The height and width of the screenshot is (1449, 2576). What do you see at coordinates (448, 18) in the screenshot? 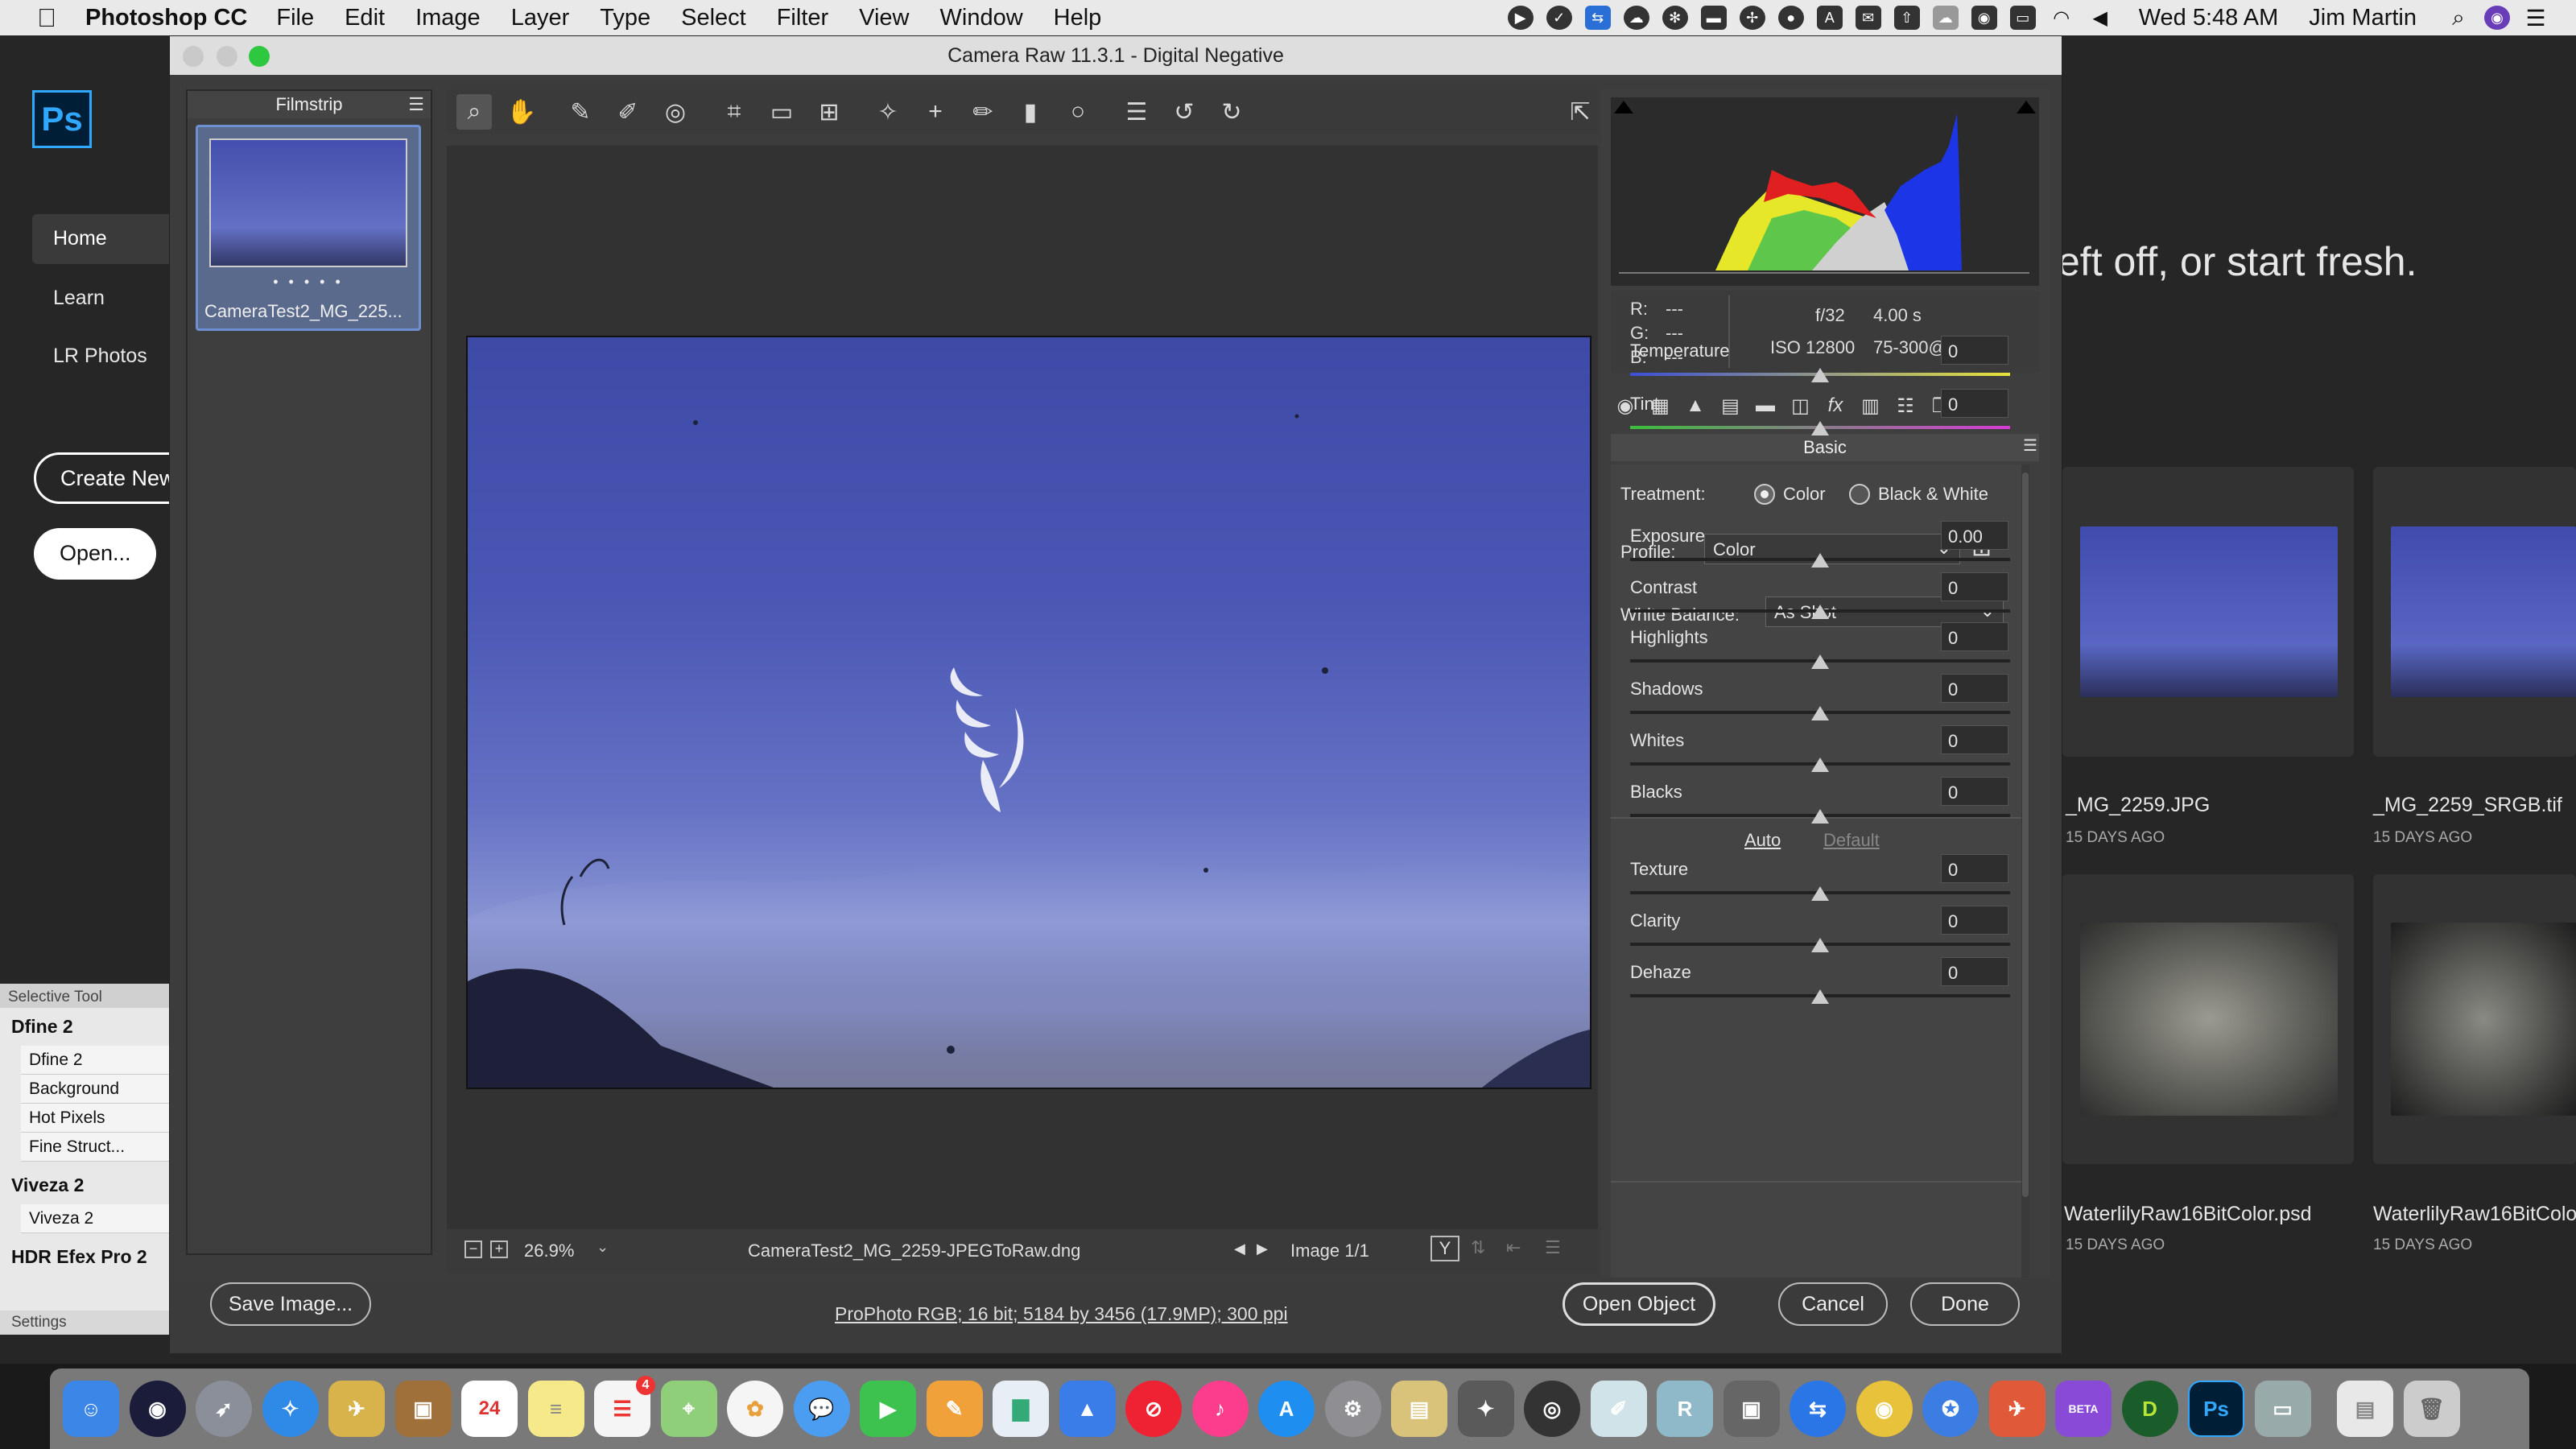
I see `menu-image: Image` at bounding box center [448, 18].